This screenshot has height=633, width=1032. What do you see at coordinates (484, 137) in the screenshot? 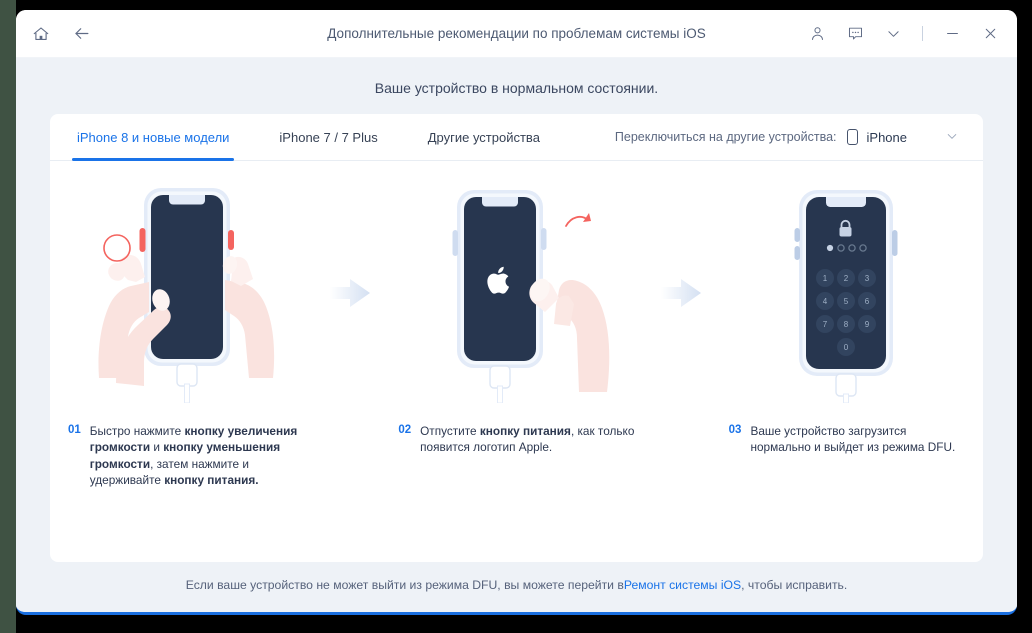
I see `tab-other-devices: Другие устройства` at bounding box center [484, 137].